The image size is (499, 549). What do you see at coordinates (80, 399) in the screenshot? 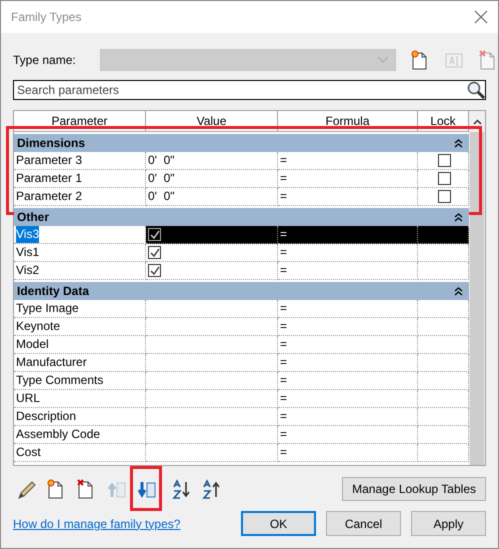
I see `table-cell: URL` at bounding box center [80, 399].